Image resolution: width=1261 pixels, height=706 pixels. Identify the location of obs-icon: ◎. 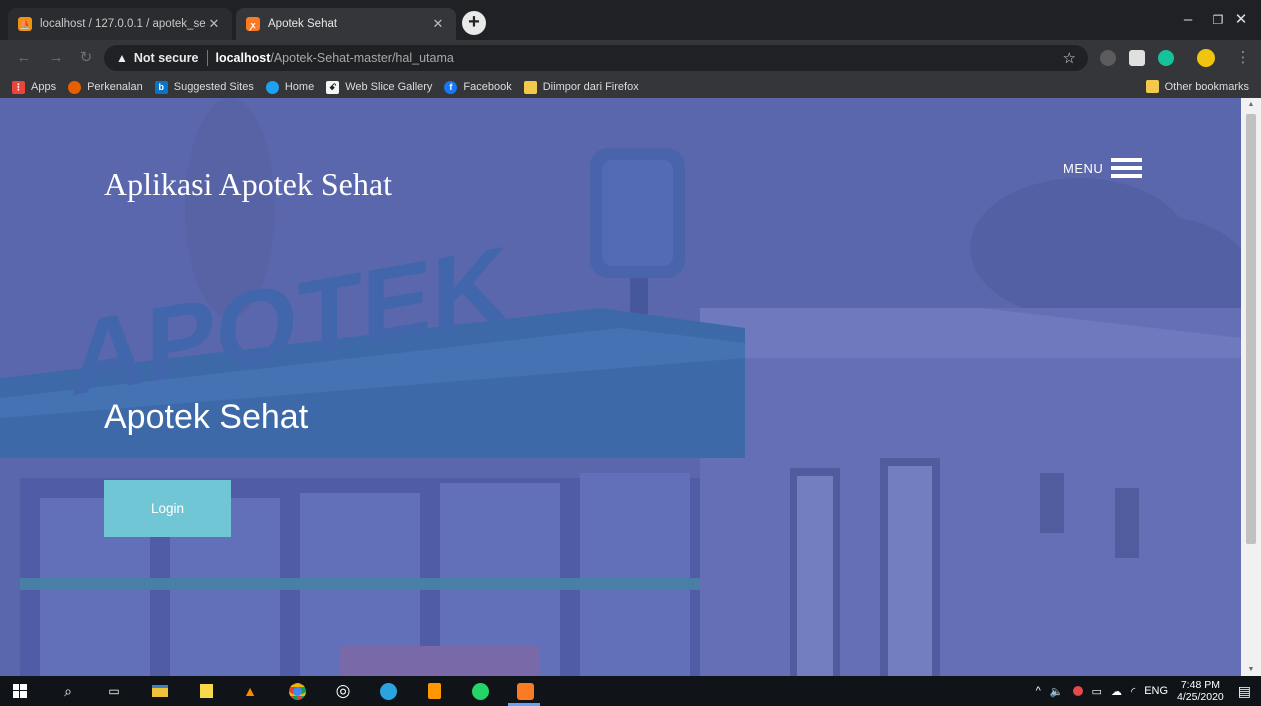
(343, 691).